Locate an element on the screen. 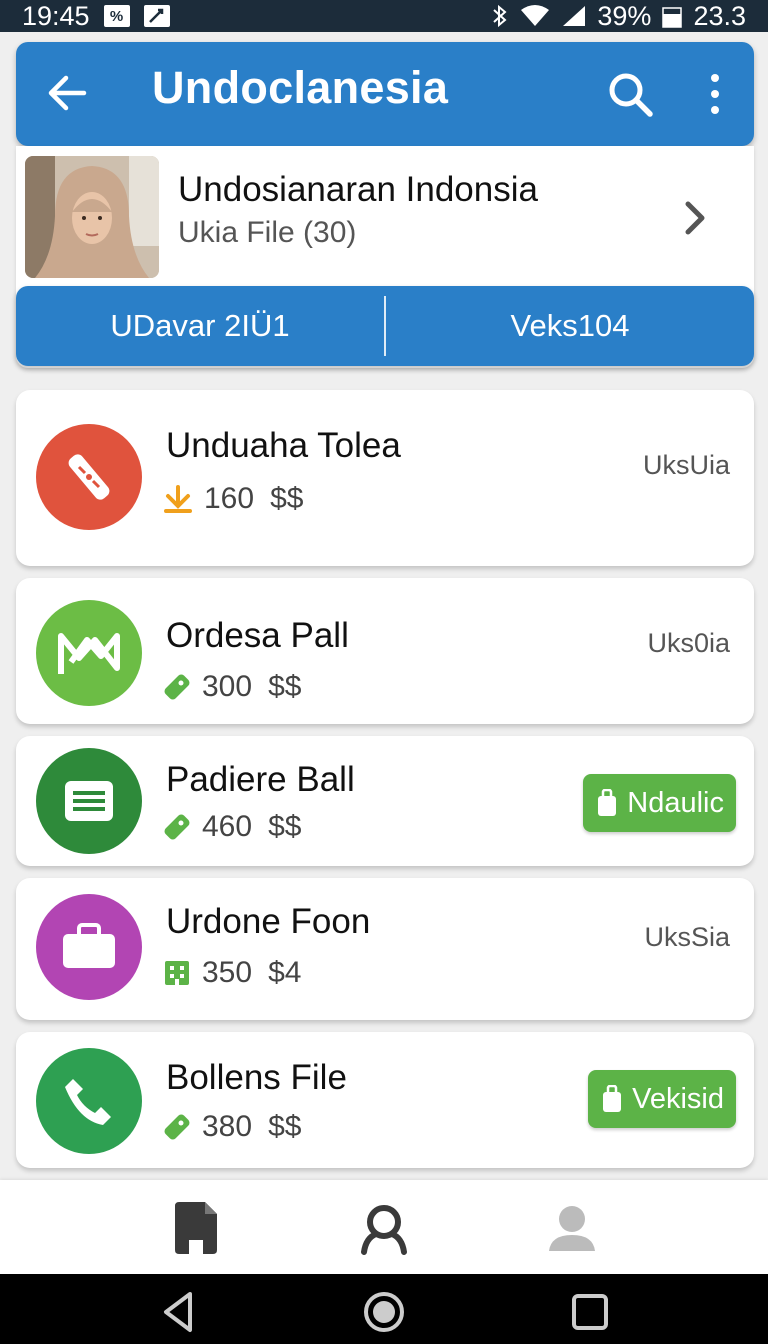 The height and width of the screenshot is (1344, 768). bottom-navigation is located at coordinates (384, 1227).